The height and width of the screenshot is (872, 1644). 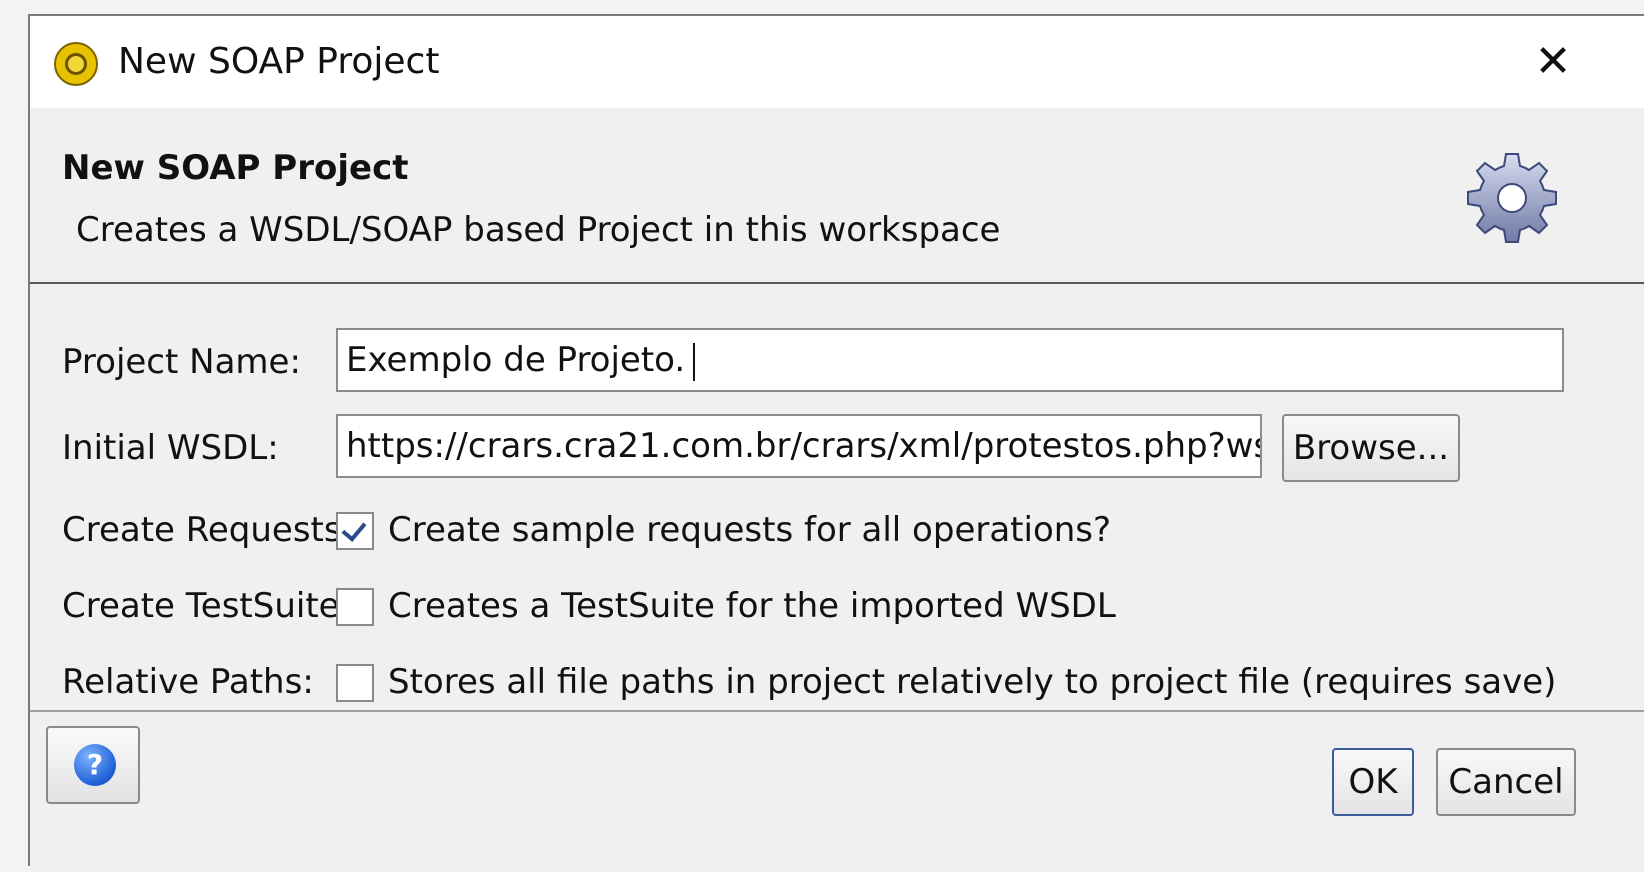 What do you see at coordinates (1553, 62) in the screenshot?
I see `close-button: ✕` at bounding box center [1553, 62].